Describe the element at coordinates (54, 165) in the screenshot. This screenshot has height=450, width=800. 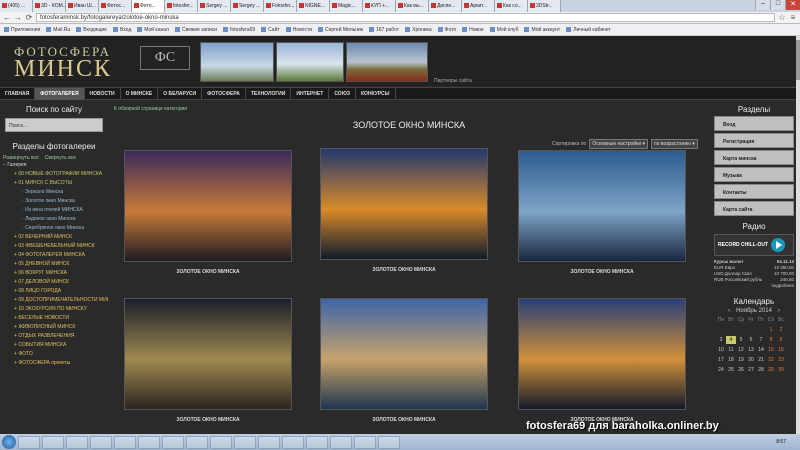
I see `category-item: − Галерея` at that location.